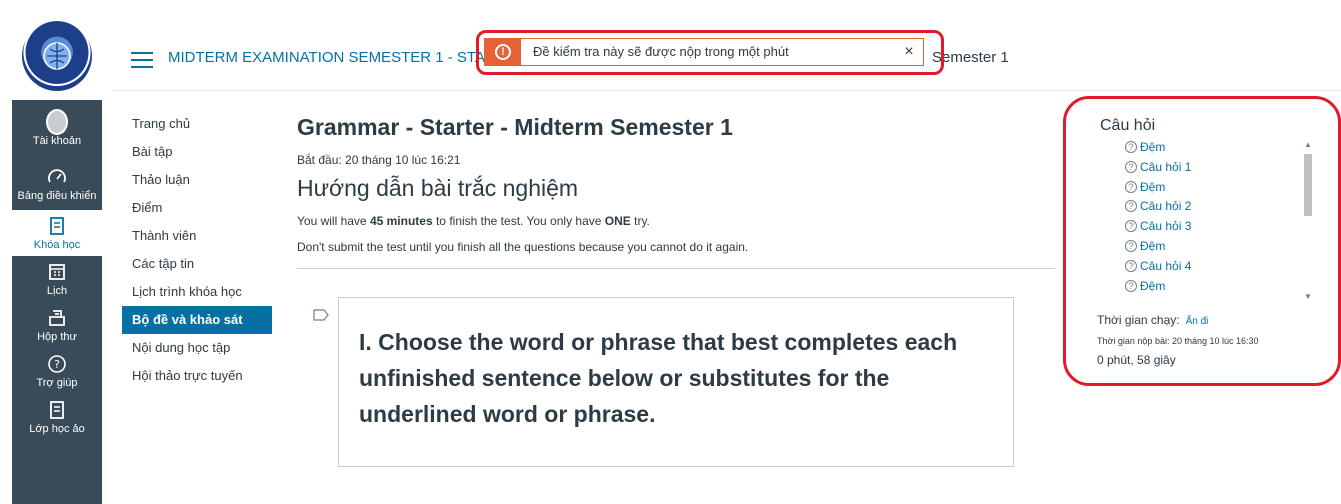  What do you see at coordinates (57, 195) in the screenshot?
I see `nav-dashboard-label: Bảng điều khiển` at bounding box center [57, 195].